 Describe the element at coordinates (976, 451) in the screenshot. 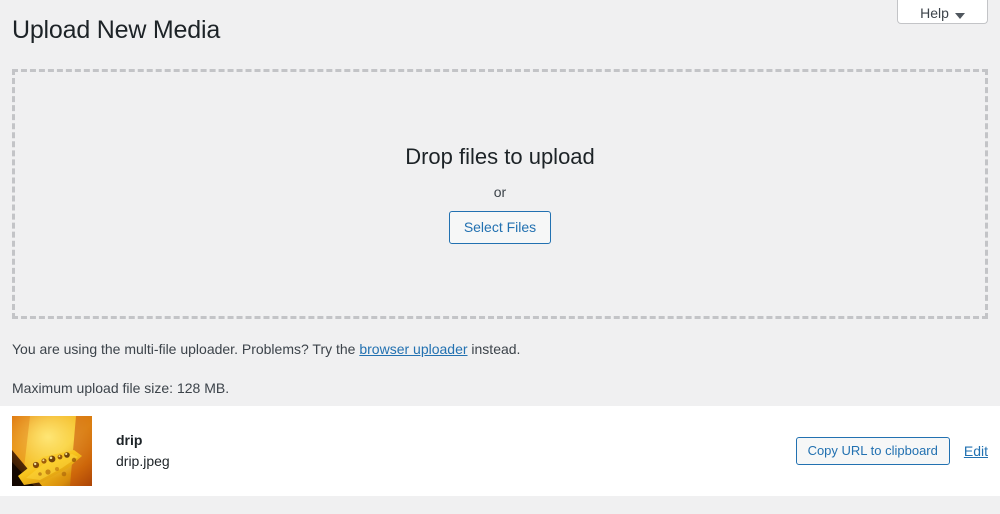

I see `edit-media-link: Edit` at that location.